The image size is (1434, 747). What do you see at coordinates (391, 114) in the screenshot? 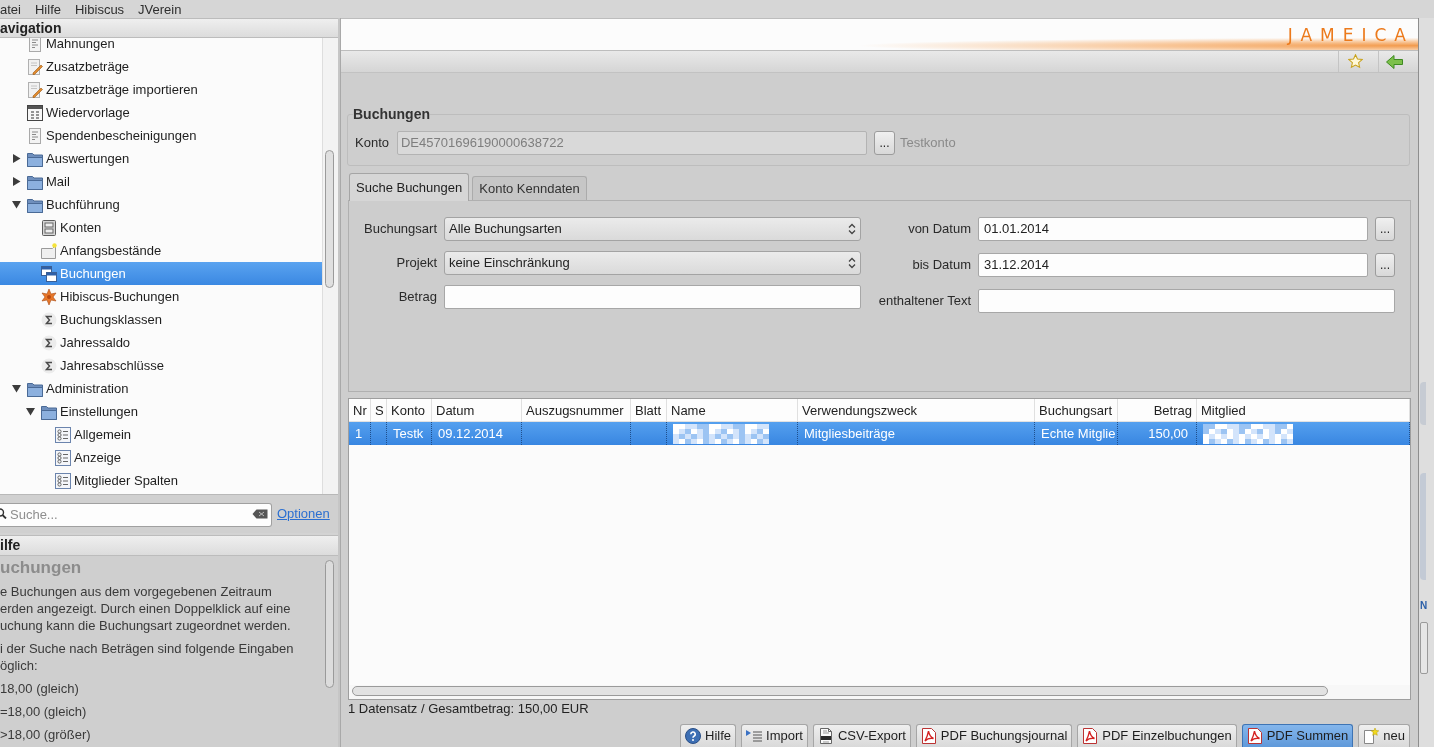
I see `group-title: Buchungen` at bounding box center [391, 114].